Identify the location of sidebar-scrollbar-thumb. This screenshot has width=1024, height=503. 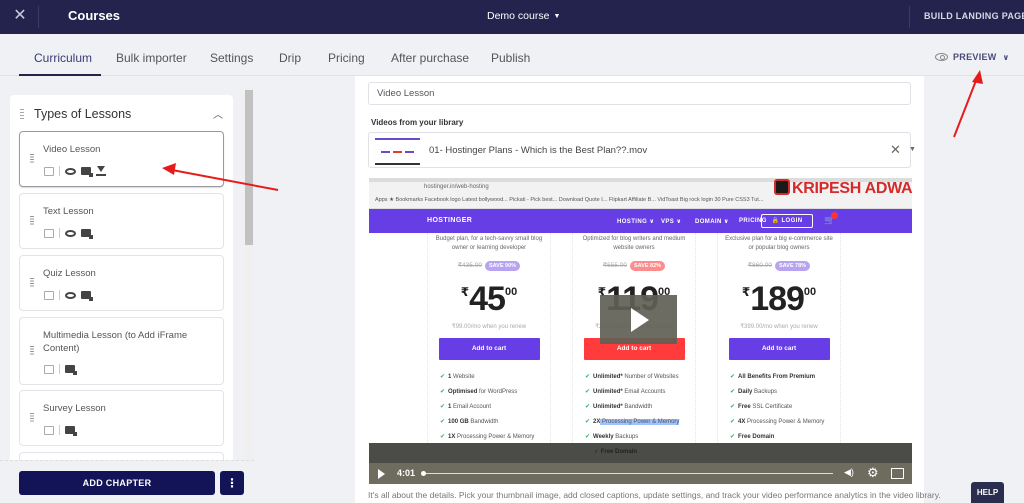
(249, 167).